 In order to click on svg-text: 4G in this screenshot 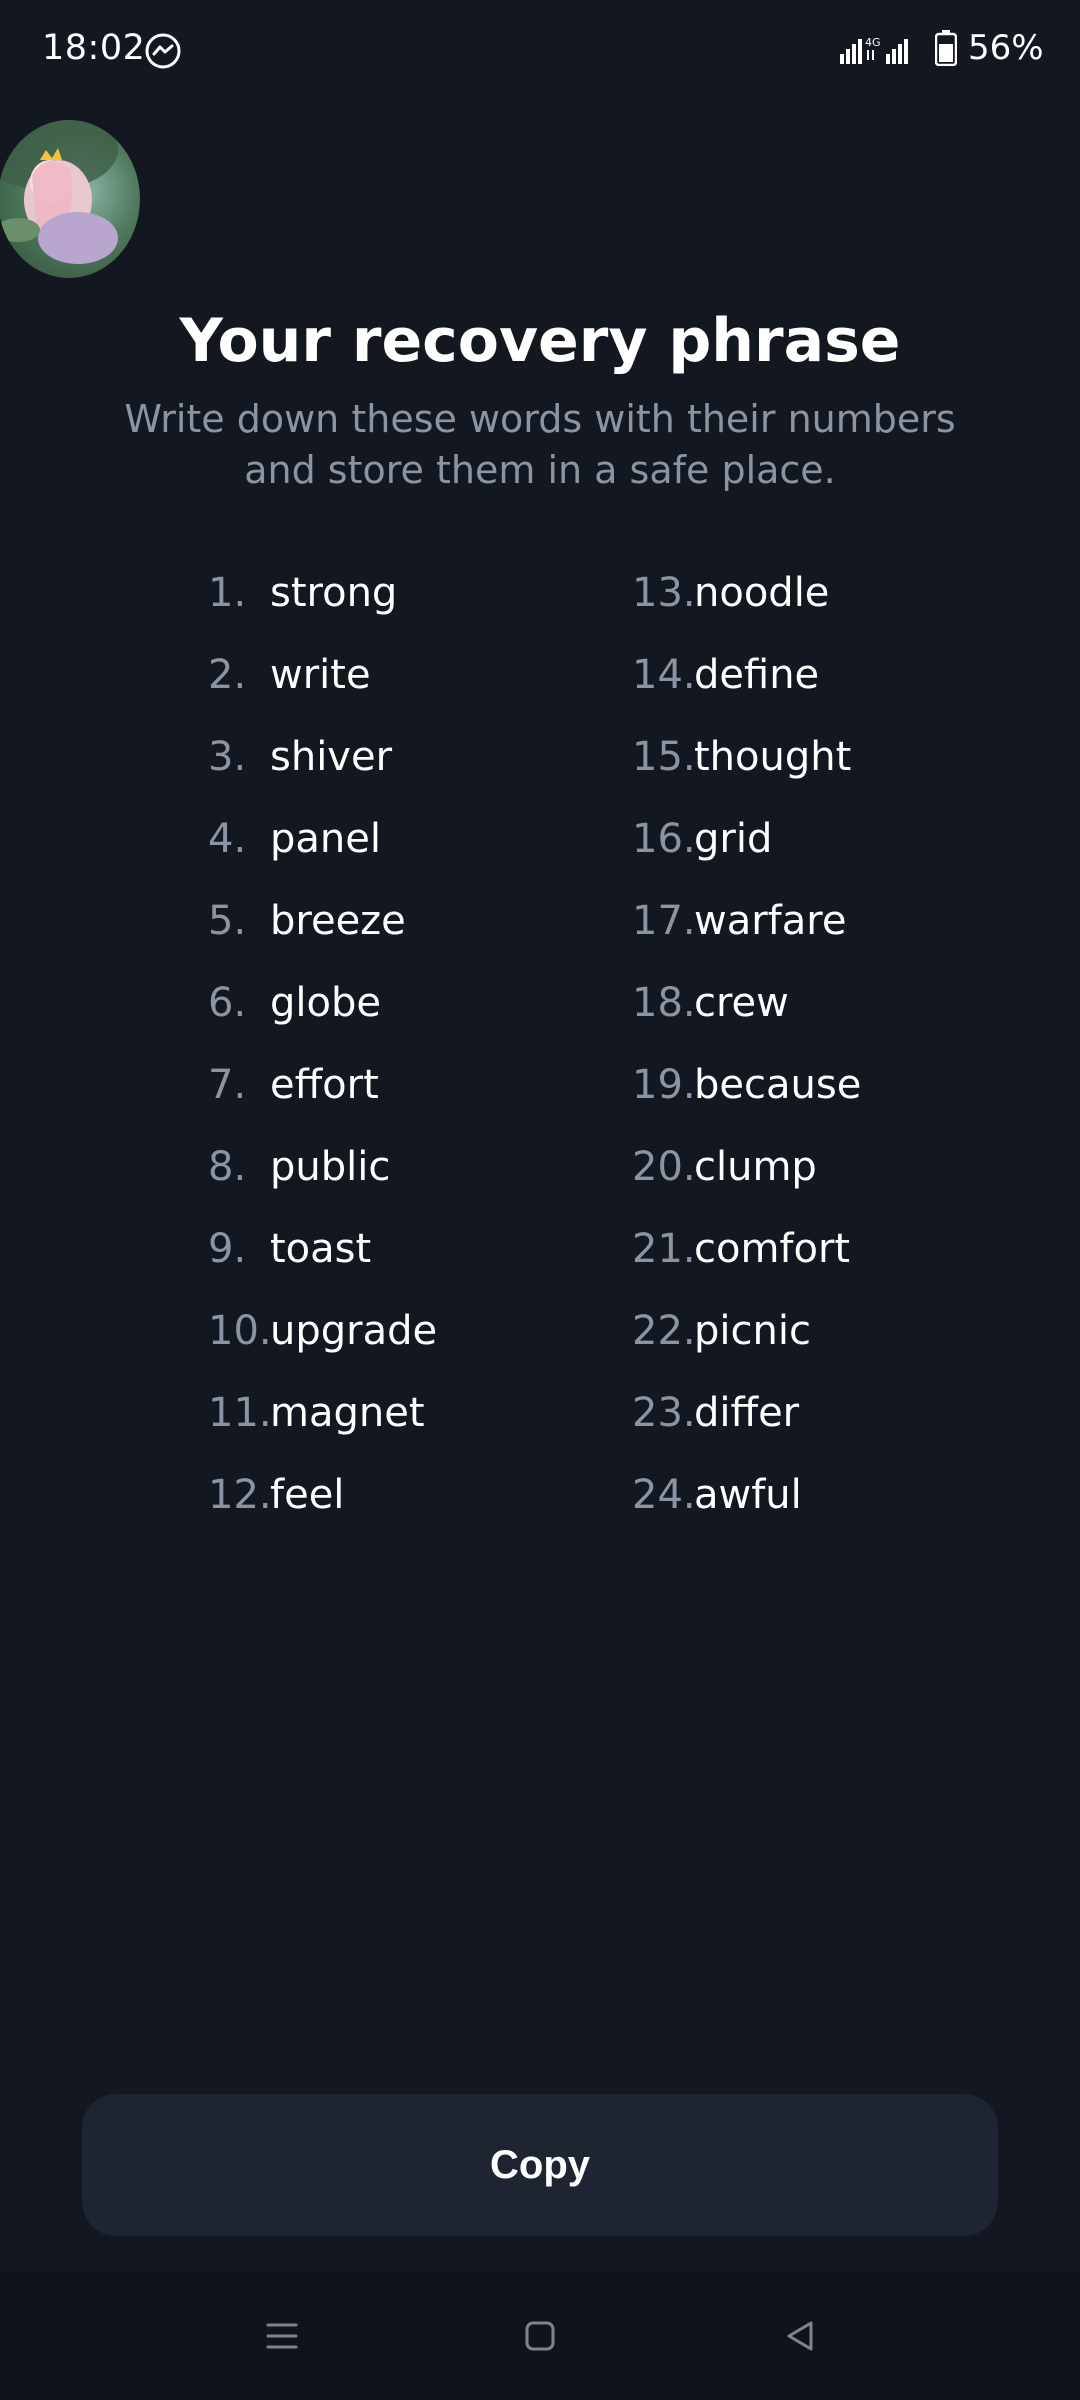, I will do `click(873, 42)`.